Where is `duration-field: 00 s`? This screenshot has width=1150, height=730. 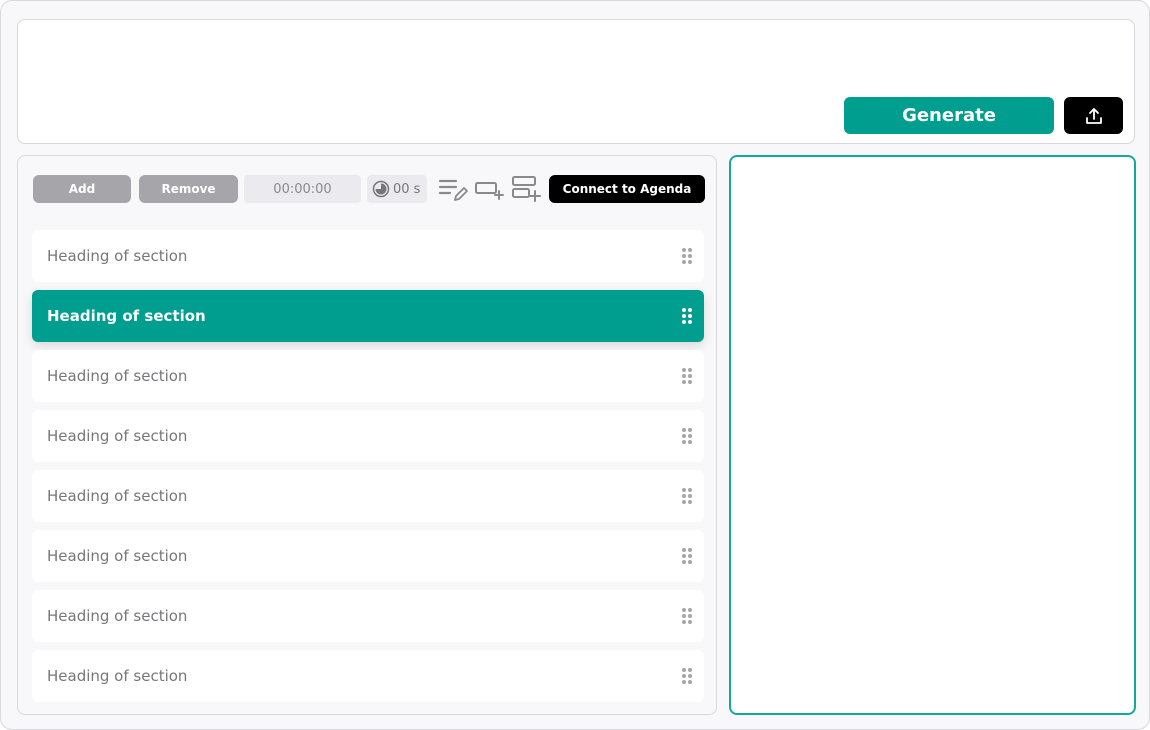
duration-field: 00 s is located at coordinates (397, 189).